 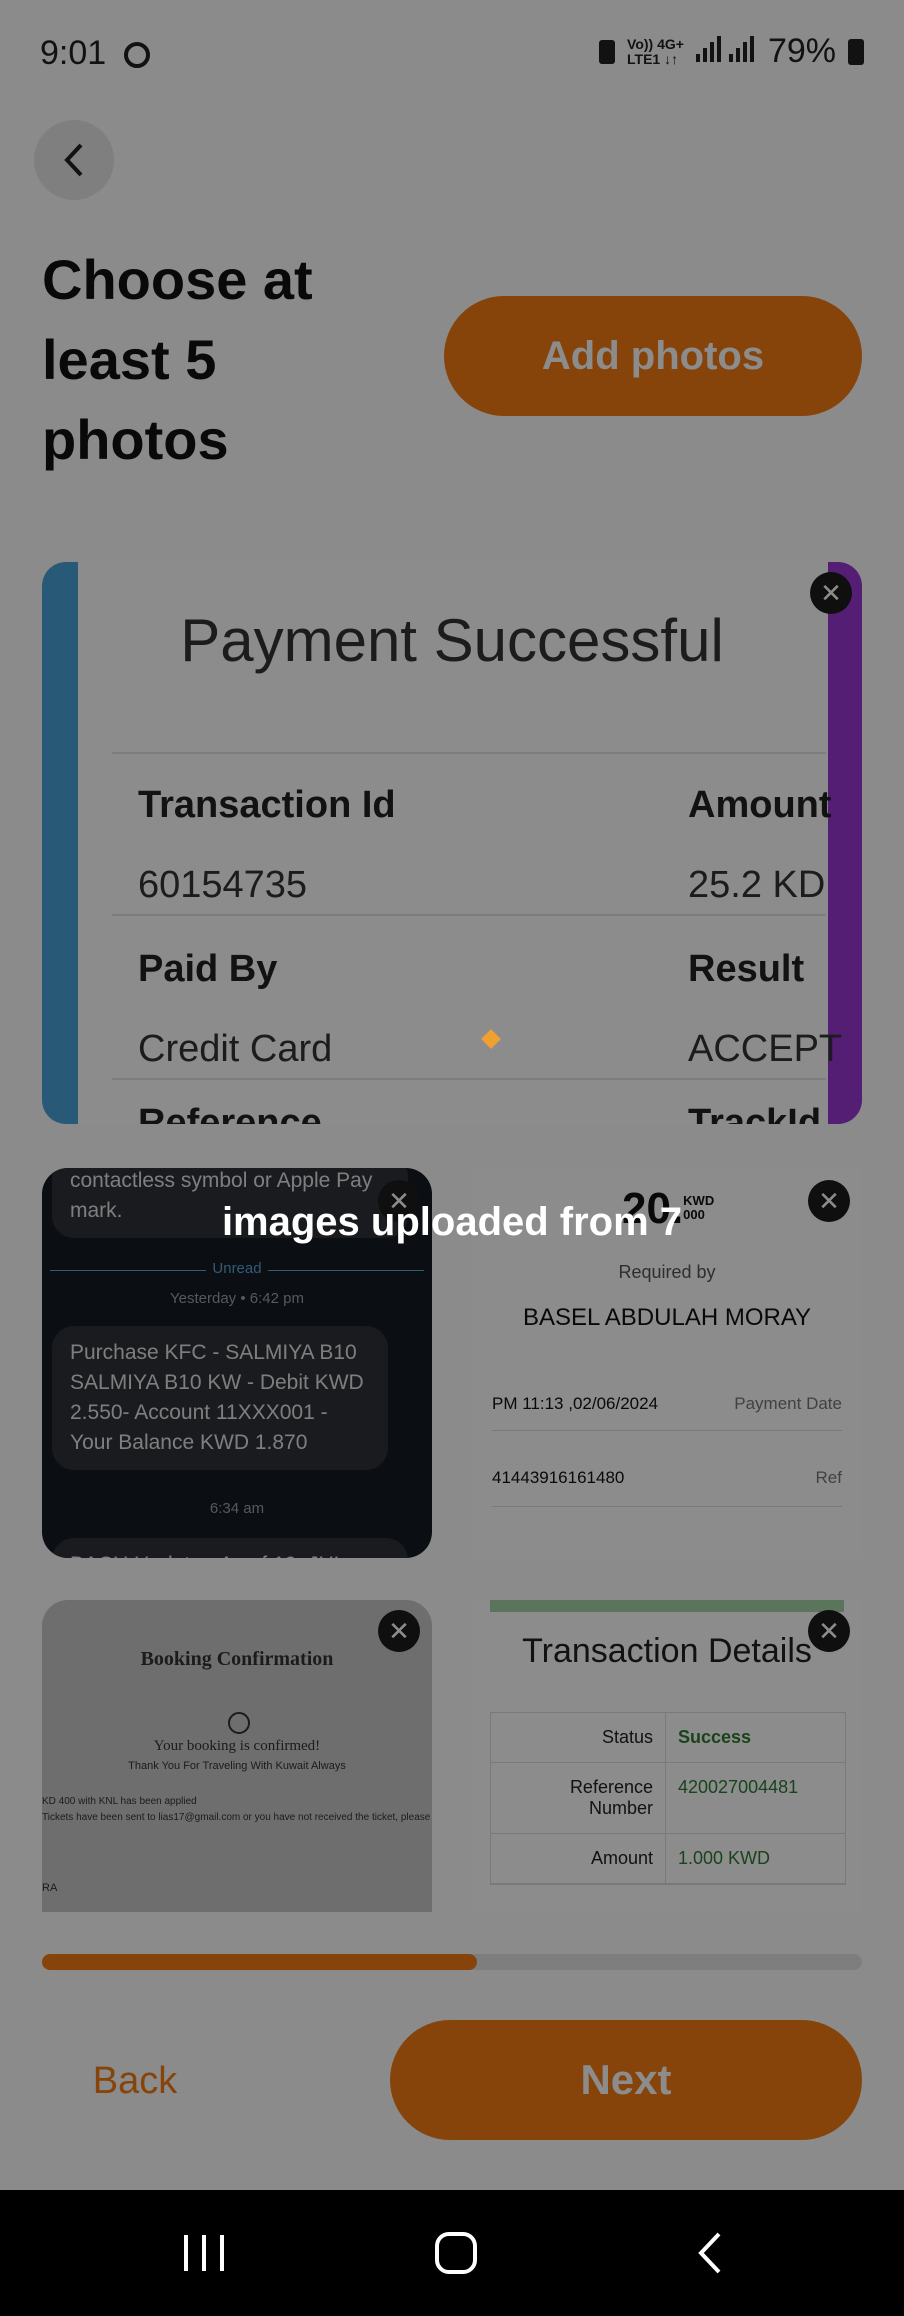 What do you see at coordinates (491, 1039) in the screenshot?
I see `loading-indicator` at bounding box center [491, 1039].